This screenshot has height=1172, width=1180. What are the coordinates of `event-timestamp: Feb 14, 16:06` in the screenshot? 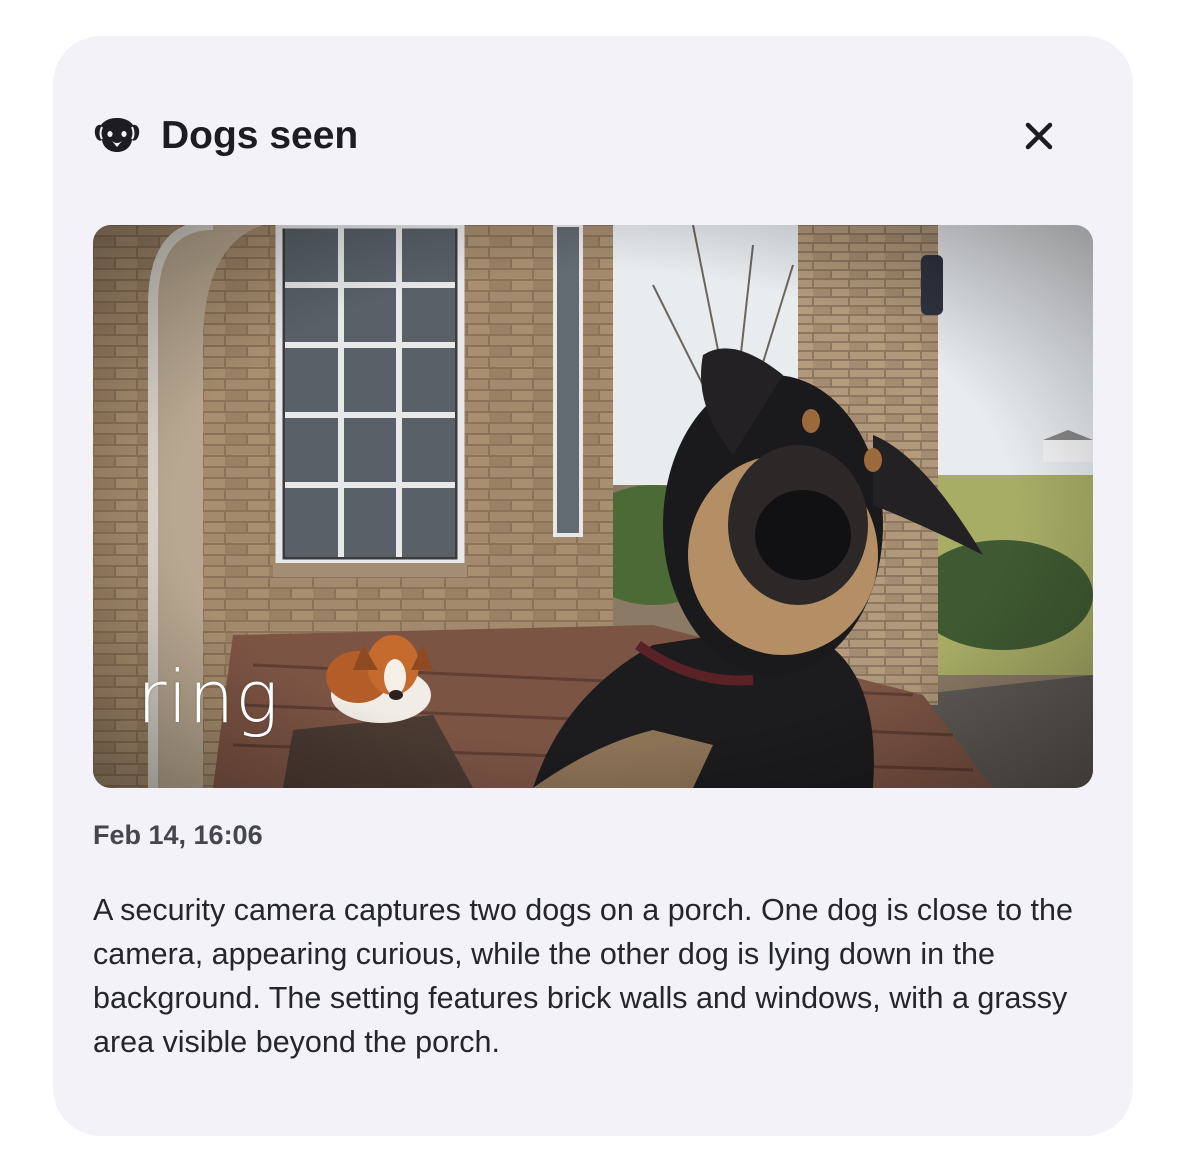 It's located at (178, 835).